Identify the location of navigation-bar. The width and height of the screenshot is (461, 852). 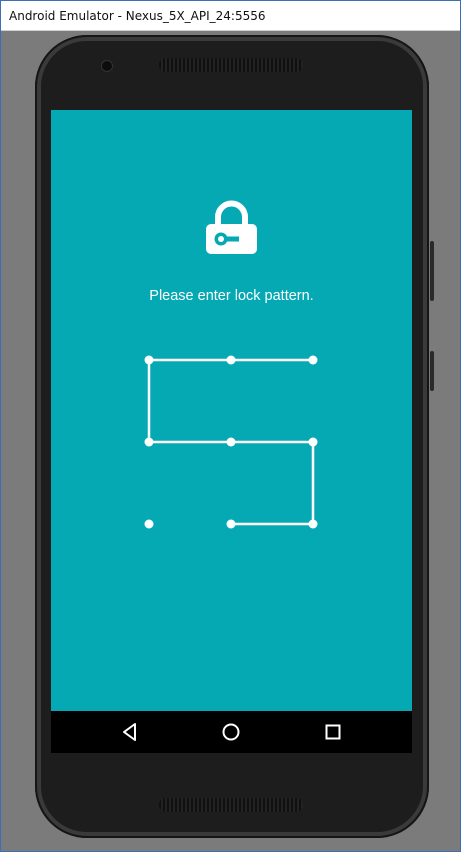
(231, 732).